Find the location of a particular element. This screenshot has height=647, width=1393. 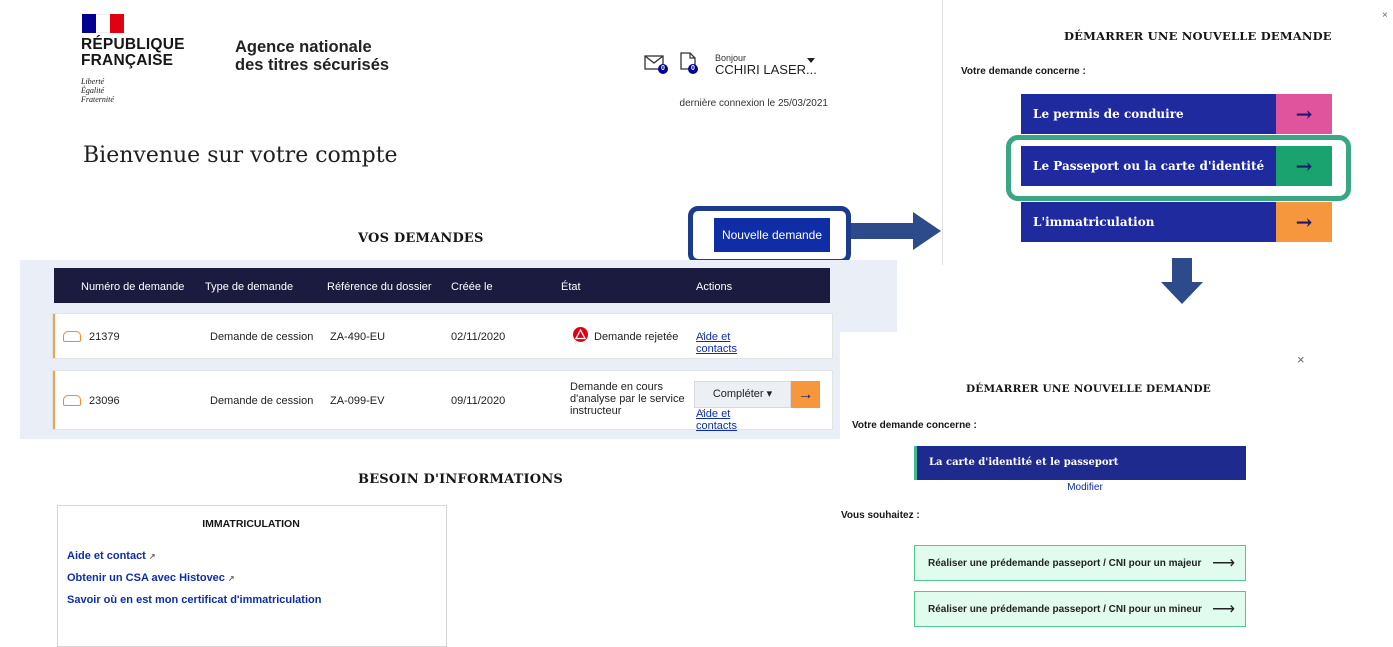

modify-link: Modifier is located at coordinates (1085, 487).